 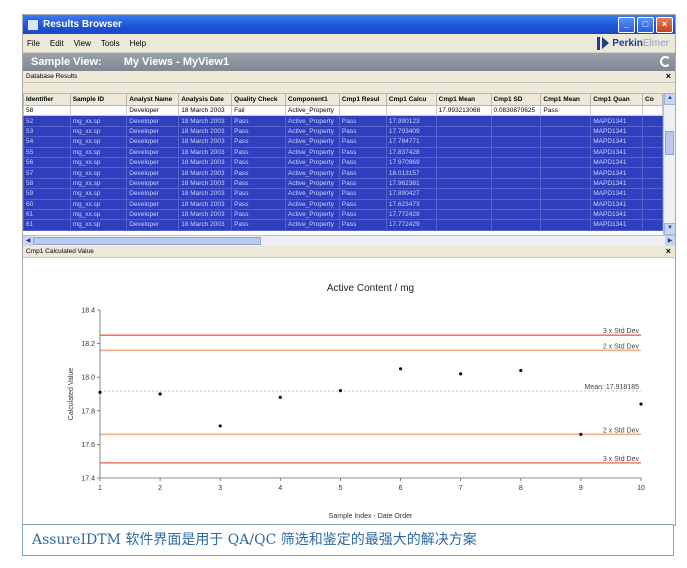 I want to click on table-cell: 17.890427, so click(x=411, y=194).